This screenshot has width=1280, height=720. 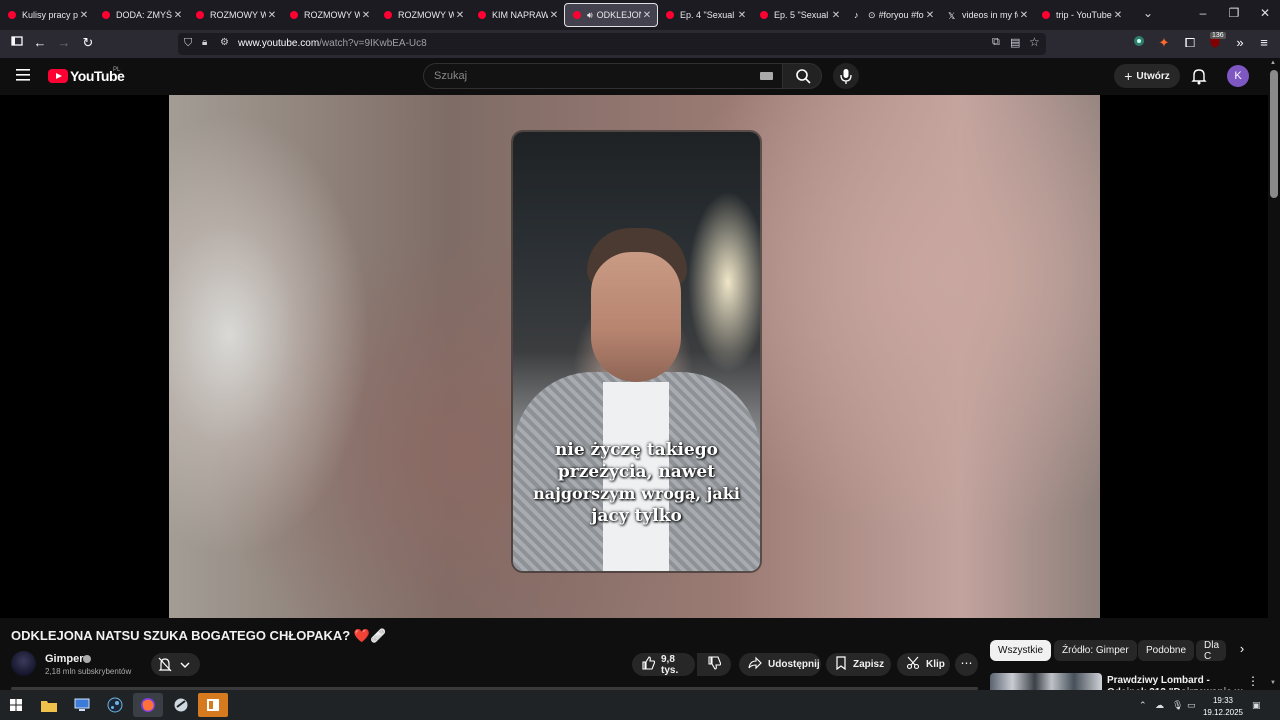 I want to click on guide-menu-icon, so click(x=24, y=77).